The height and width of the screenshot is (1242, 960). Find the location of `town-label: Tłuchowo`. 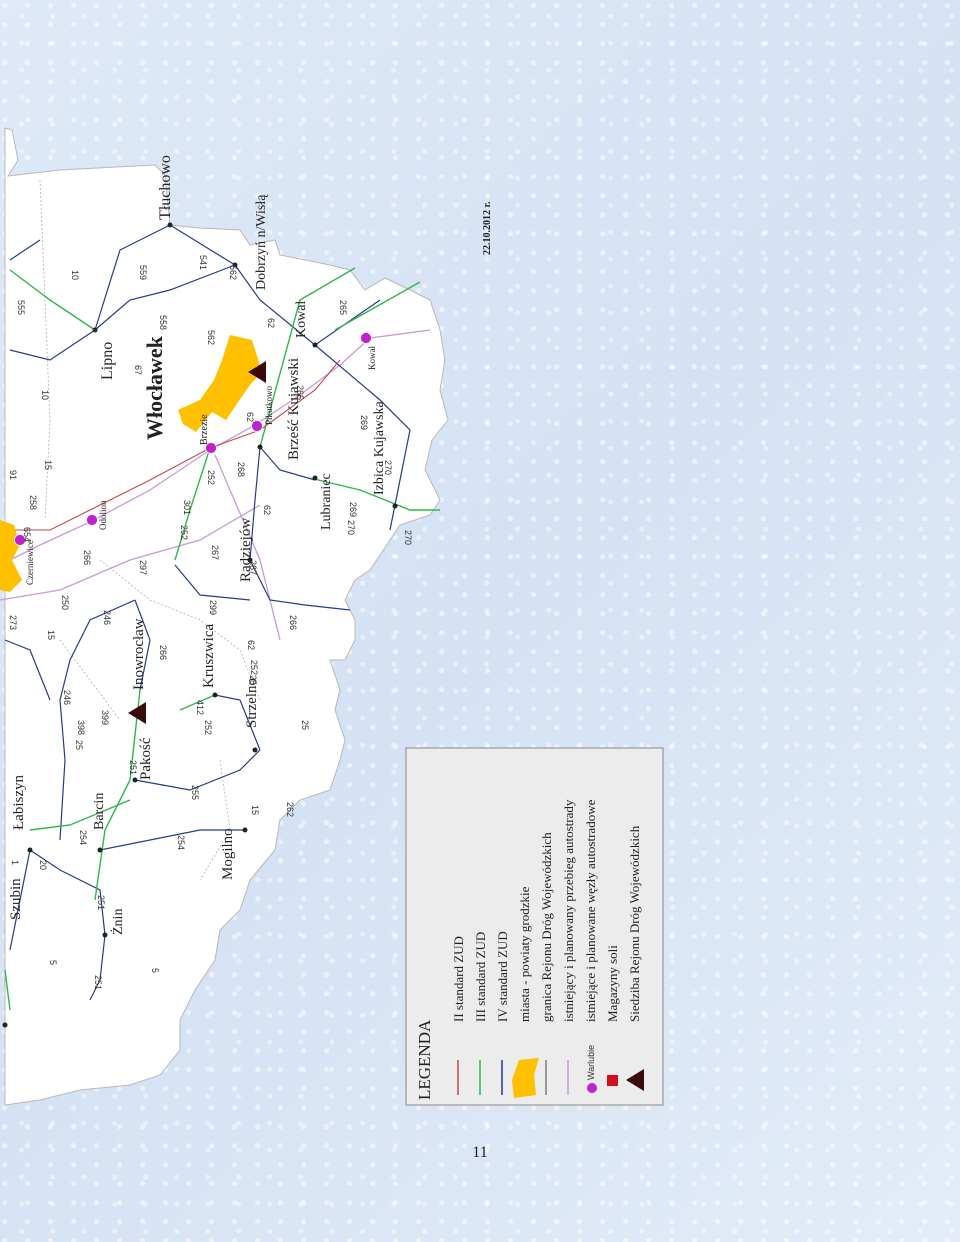

town-label: Tłuchowo is located at coordinates (165, 187).